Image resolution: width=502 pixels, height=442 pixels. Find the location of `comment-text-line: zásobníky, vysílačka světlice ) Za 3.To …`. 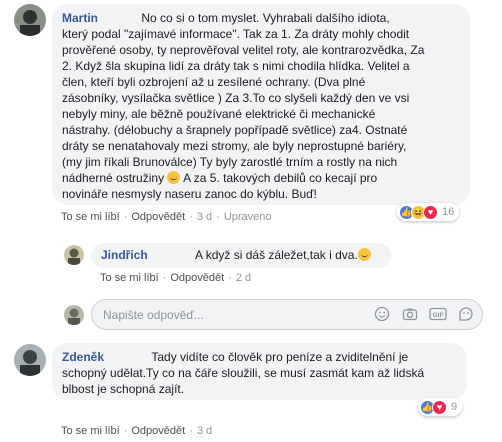

comment-text-line: zásobníky, vysílačka světlice ) Za 3.To … is located at coordinates (236, 98).